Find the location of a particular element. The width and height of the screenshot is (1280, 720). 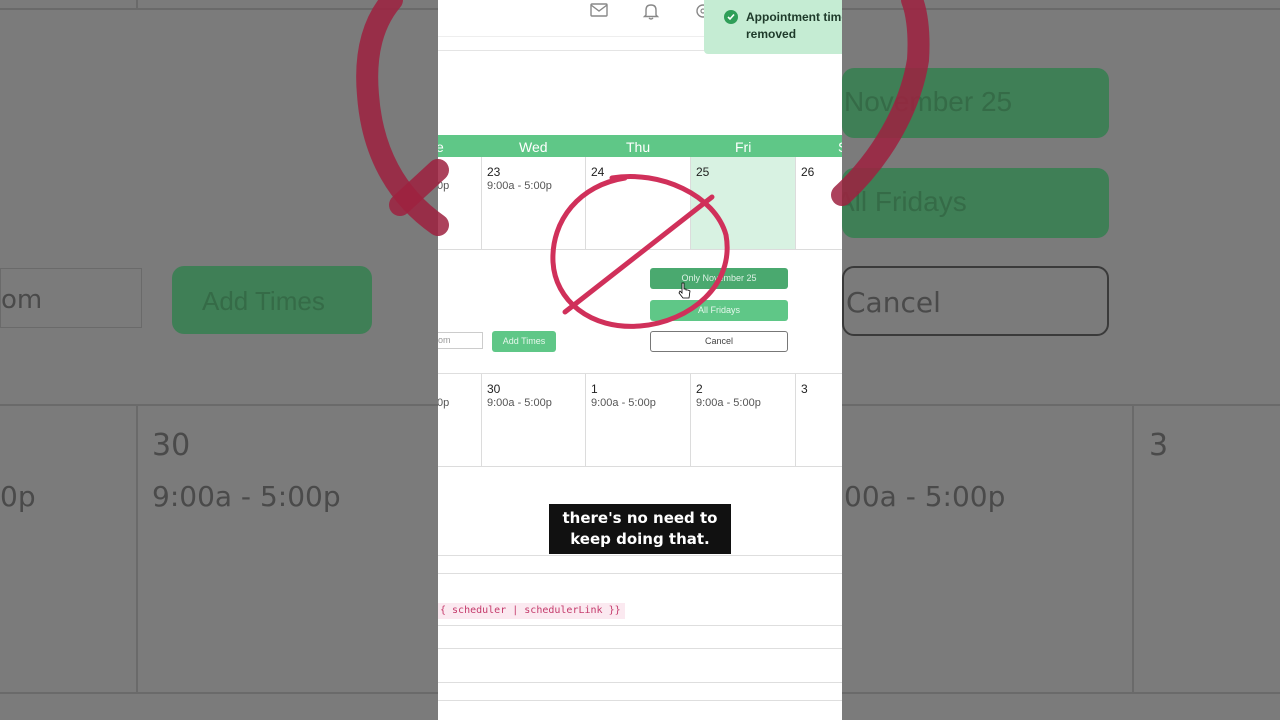

bg-only-button: November 25 is located at coordinates (975, 103).